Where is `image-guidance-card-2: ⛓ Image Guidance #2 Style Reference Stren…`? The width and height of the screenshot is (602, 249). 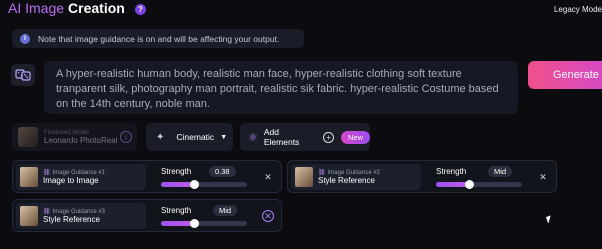
image-guidance-card-2: ⛓ Image Guidance #2 Style Reference Stren… is located at coordinates (422, 176).